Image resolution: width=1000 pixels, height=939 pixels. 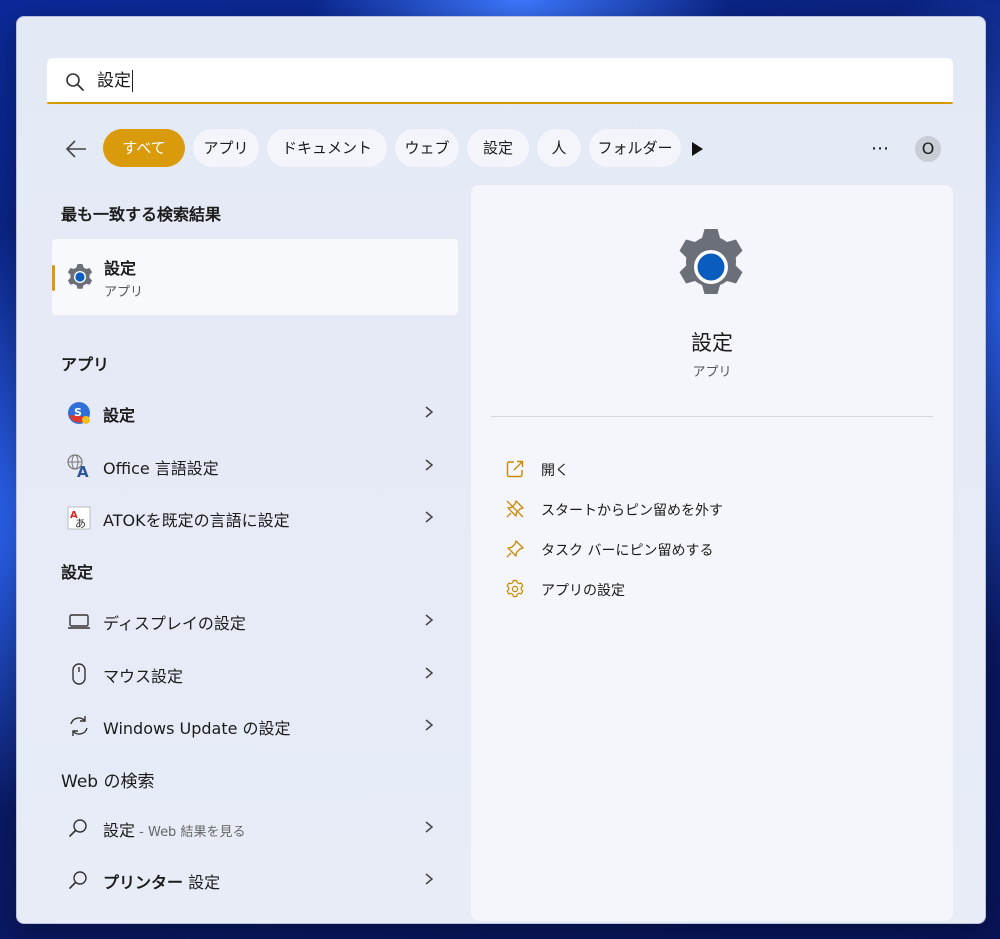 I want to click on section-title-best-match: 最も一致する検索結果, so click(x=141, y=214).